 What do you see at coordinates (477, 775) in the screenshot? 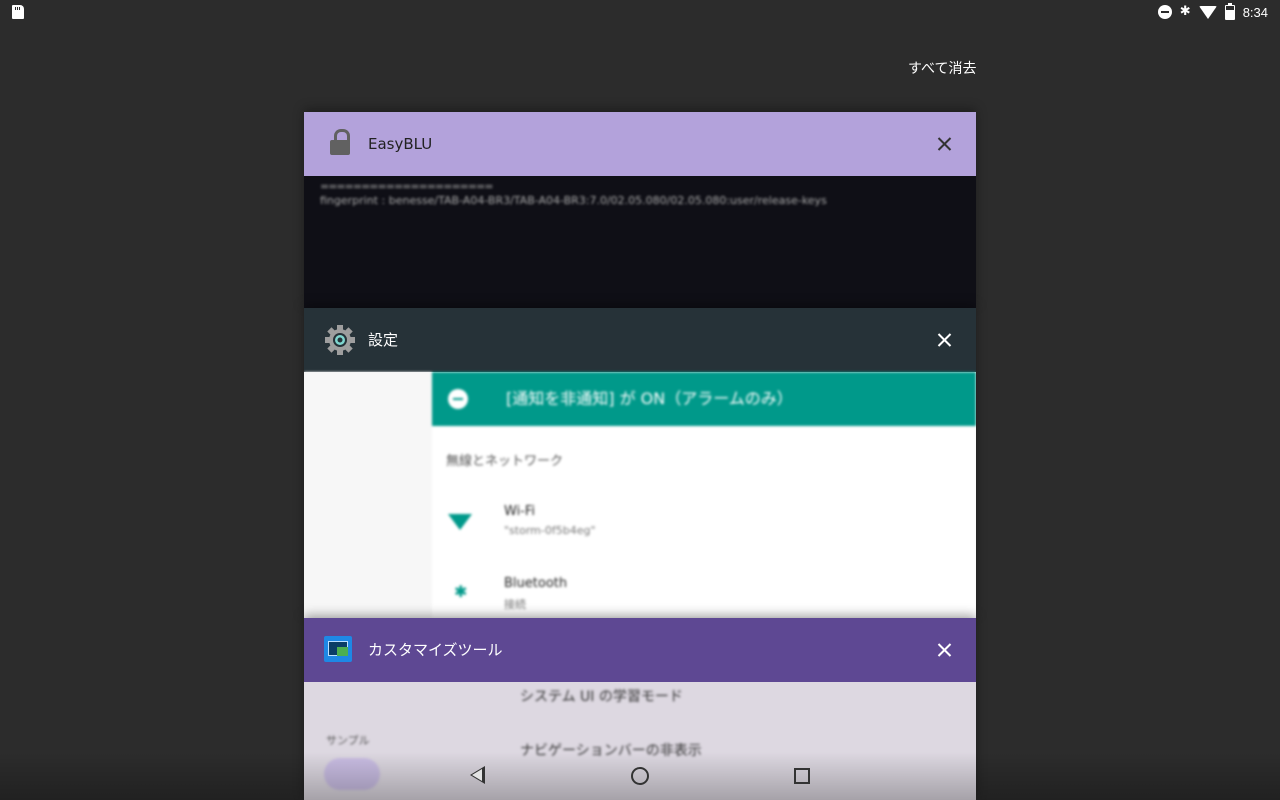
I see `back-icon` at bounding box center [477, 775].